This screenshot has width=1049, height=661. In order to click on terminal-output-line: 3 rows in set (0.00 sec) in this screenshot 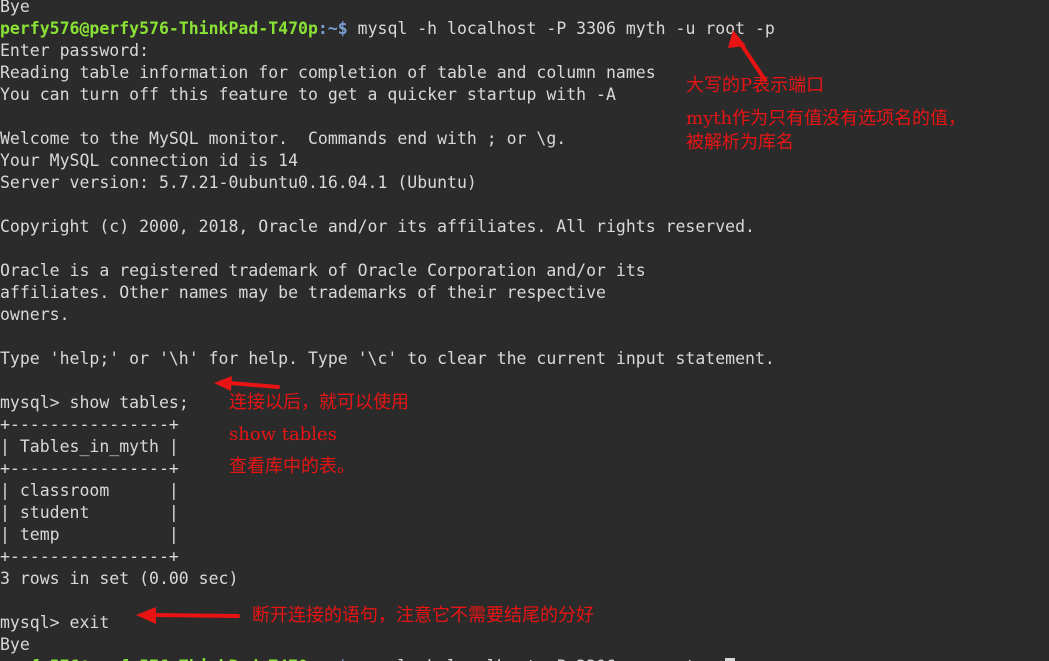, I will do `click(119, 578)`.